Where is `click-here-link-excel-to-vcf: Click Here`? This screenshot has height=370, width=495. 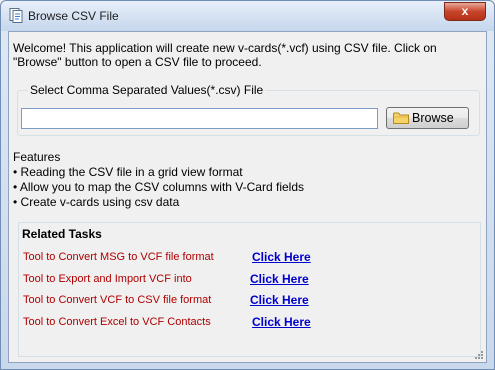 click-here-link-excel-to-vcf: Click Here is located at coordinates (281, 322).